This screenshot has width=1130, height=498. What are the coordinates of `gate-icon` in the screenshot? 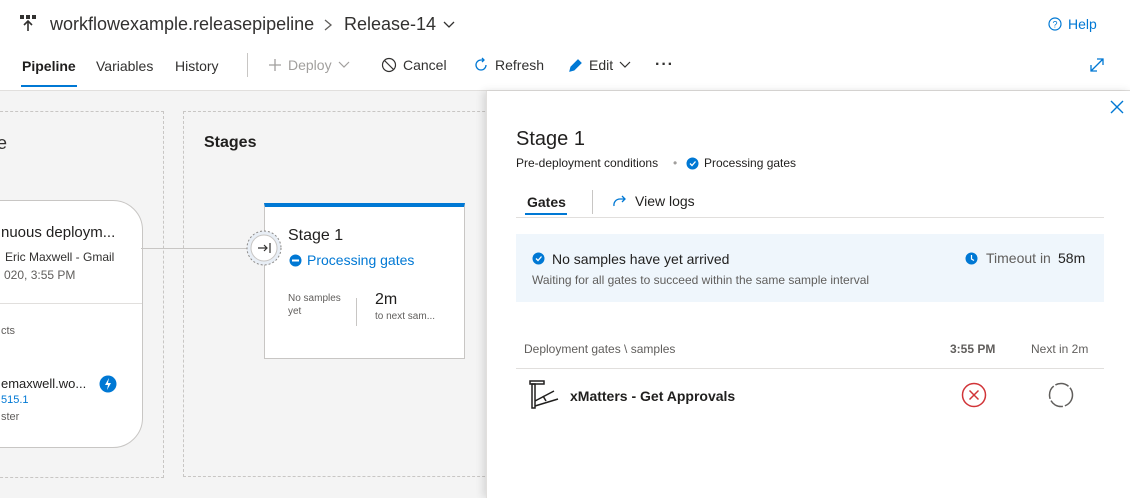 It's located at (264, 248).